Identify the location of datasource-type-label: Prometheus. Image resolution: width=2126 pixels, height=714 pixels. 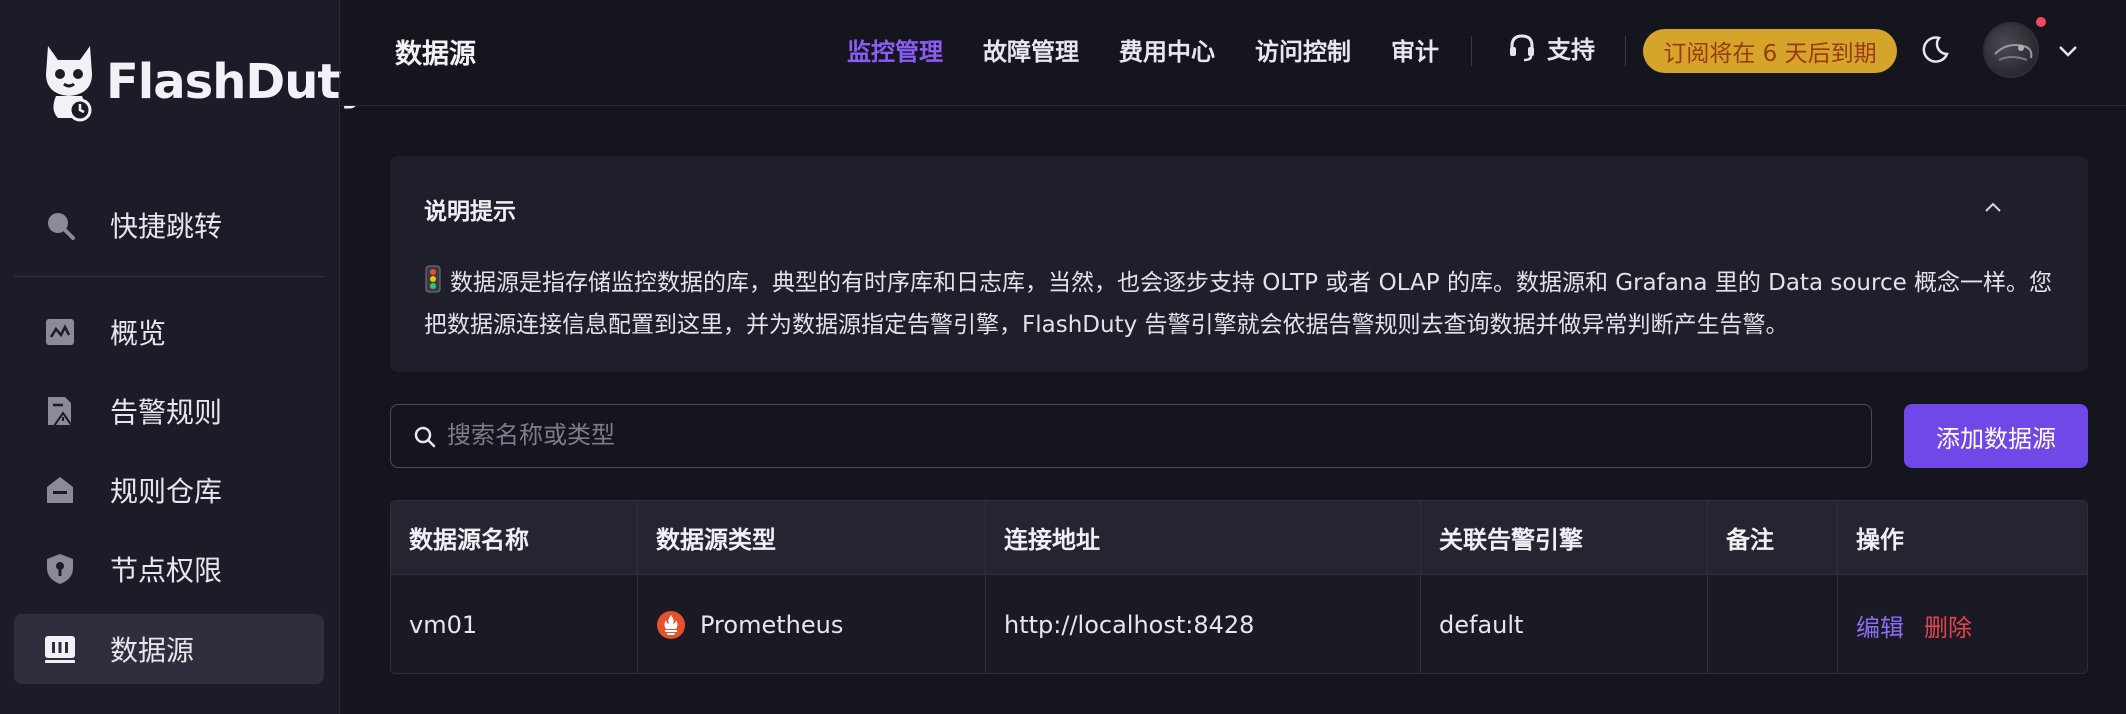
(772, 625).